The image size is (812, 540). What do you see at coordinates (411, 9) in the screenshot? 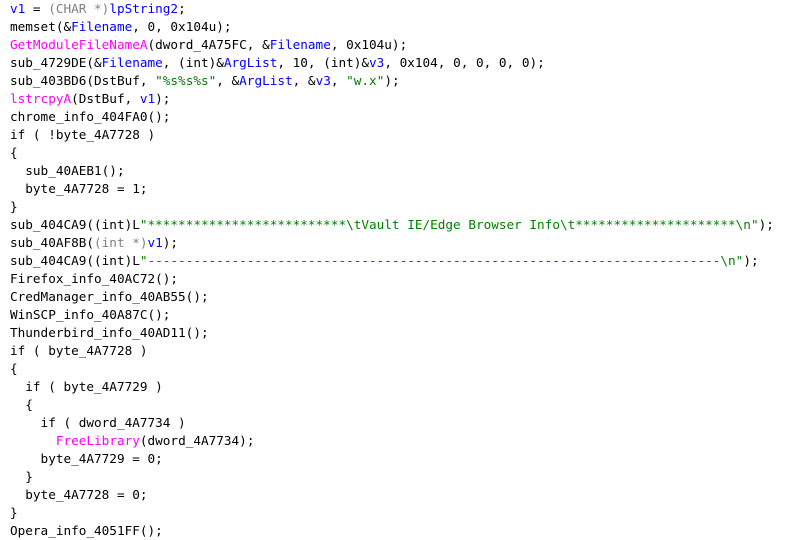
I see `code-line: v1 = (CHAR *)lpString2;` at bounding box center [411, 9].